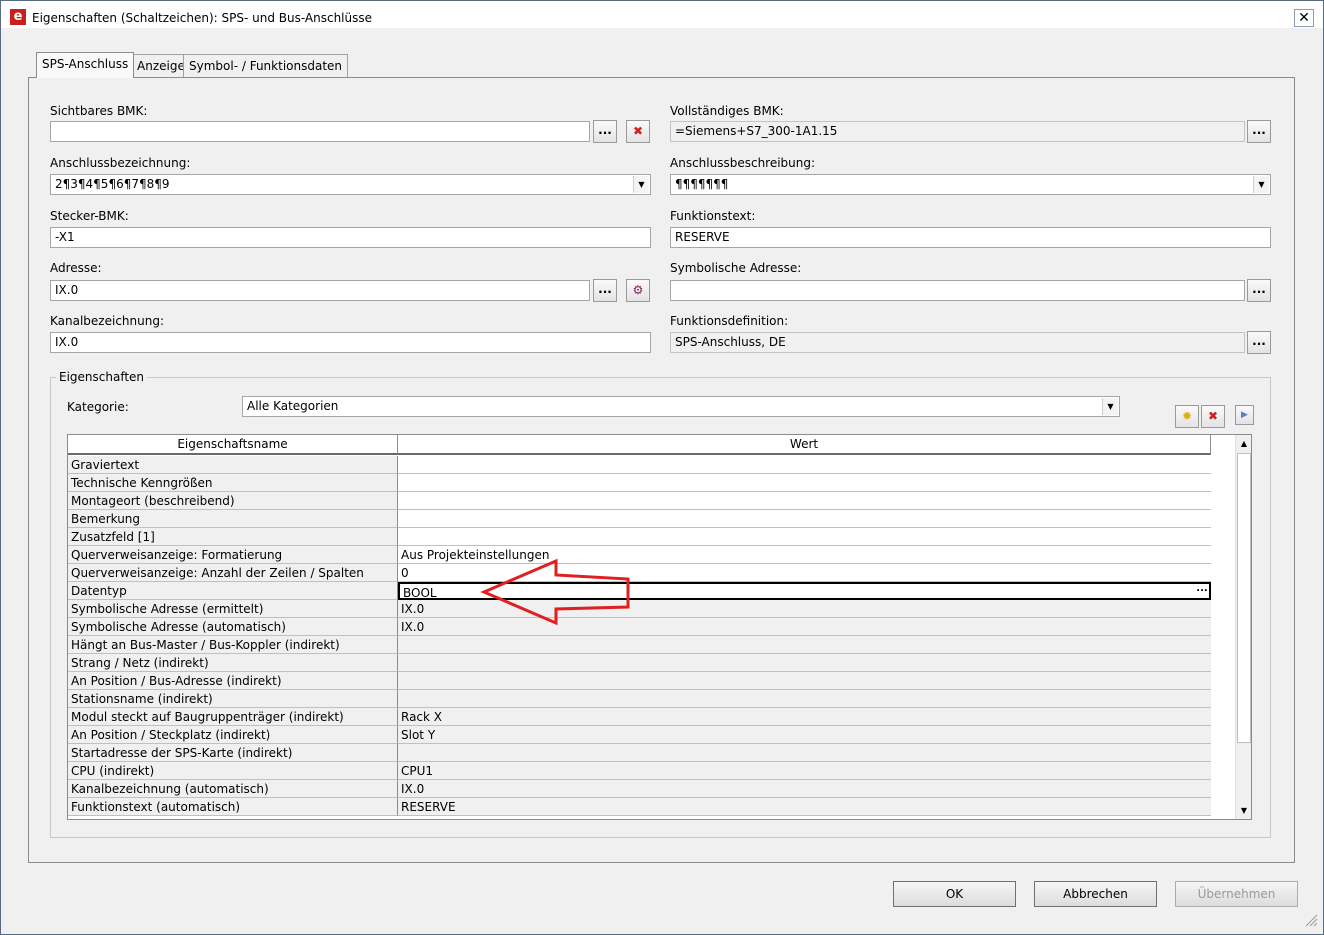  I want to click on property-name-cell: Zusatzfeld [1], so click(233, 537).